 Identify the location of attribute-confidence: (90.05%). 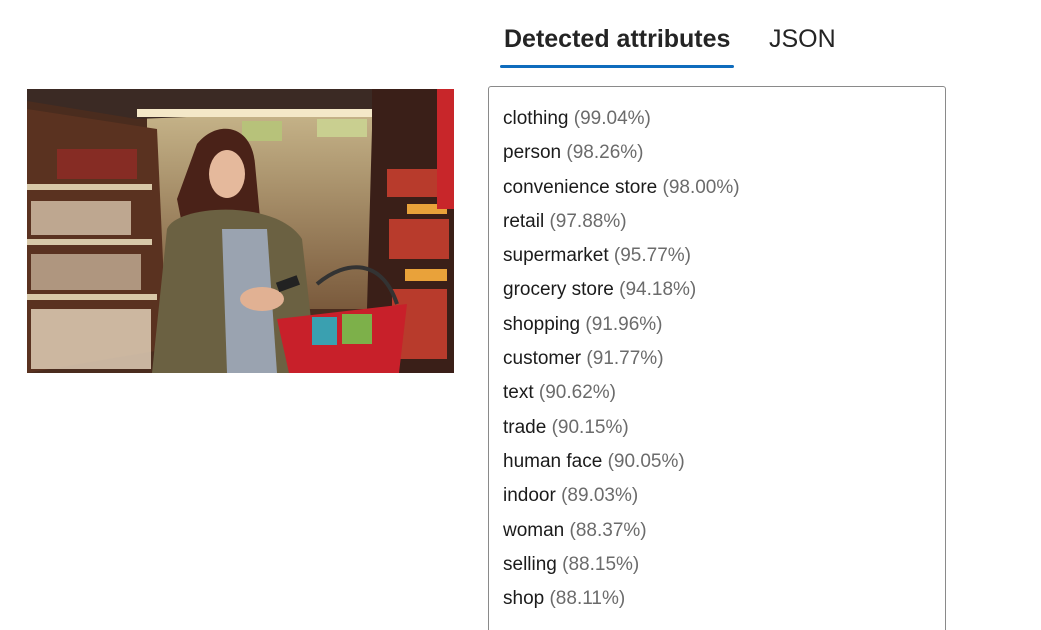
(646, 461).